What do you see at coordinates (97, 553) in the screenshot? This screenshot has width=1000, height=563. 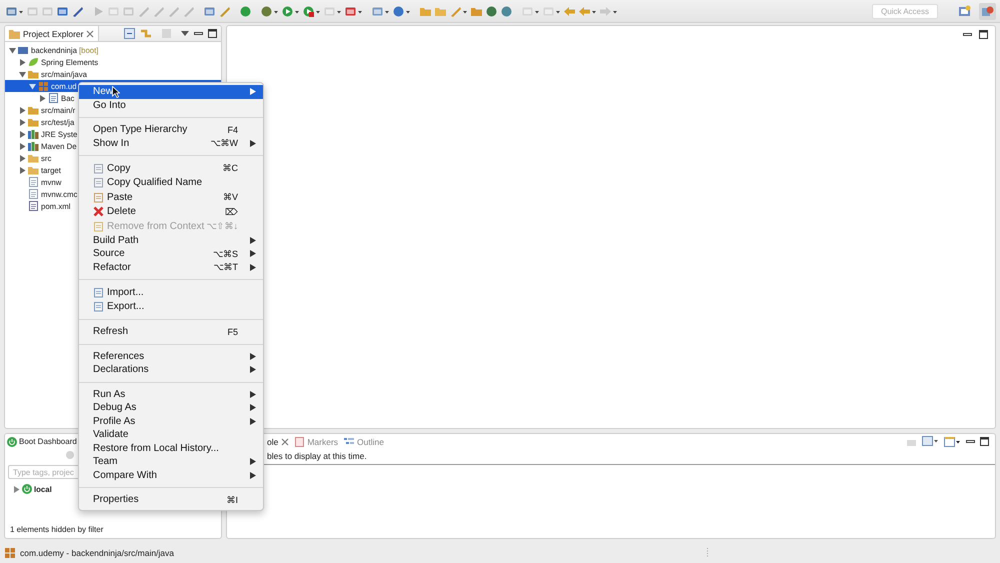 I see `status-text: com.udemy - backendninja/src/main/java` at bounding box center [97, 553].